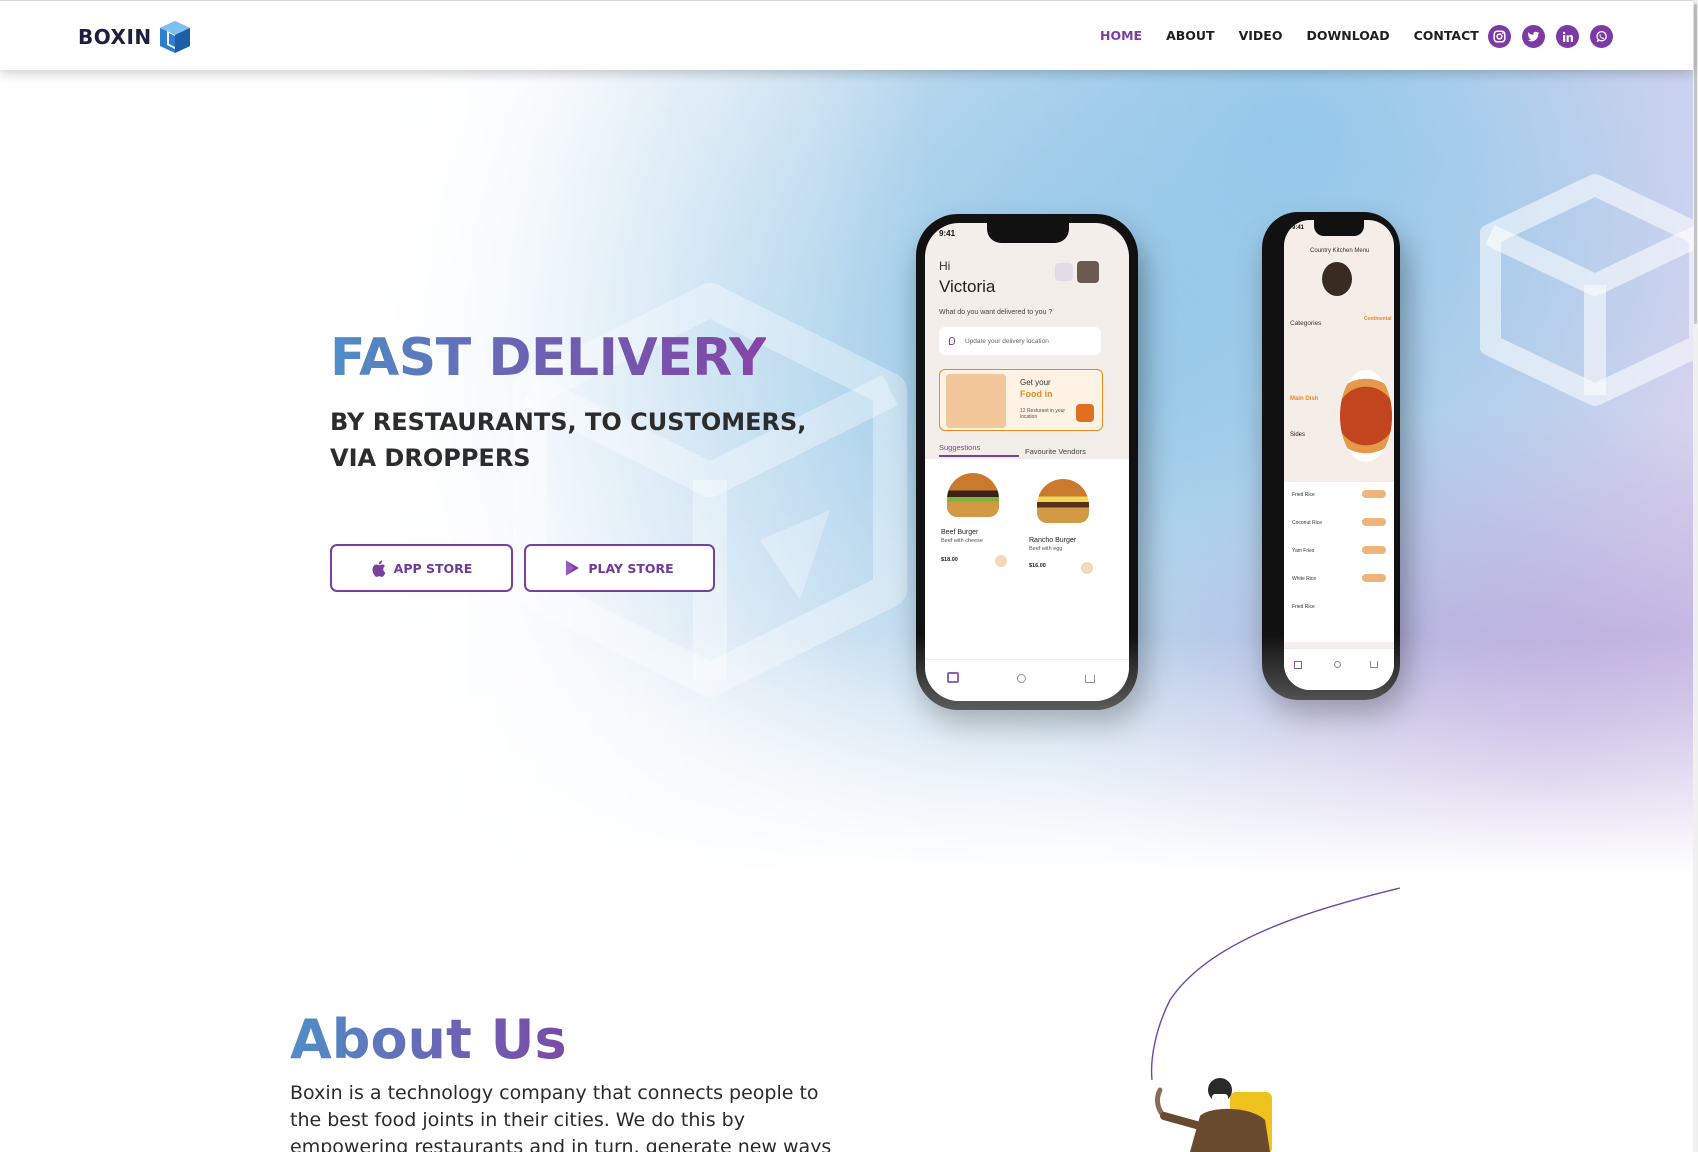 The width and height of the screenshot is (1698, 1152). I want to click on instagram-icon, so click(1499, 36).